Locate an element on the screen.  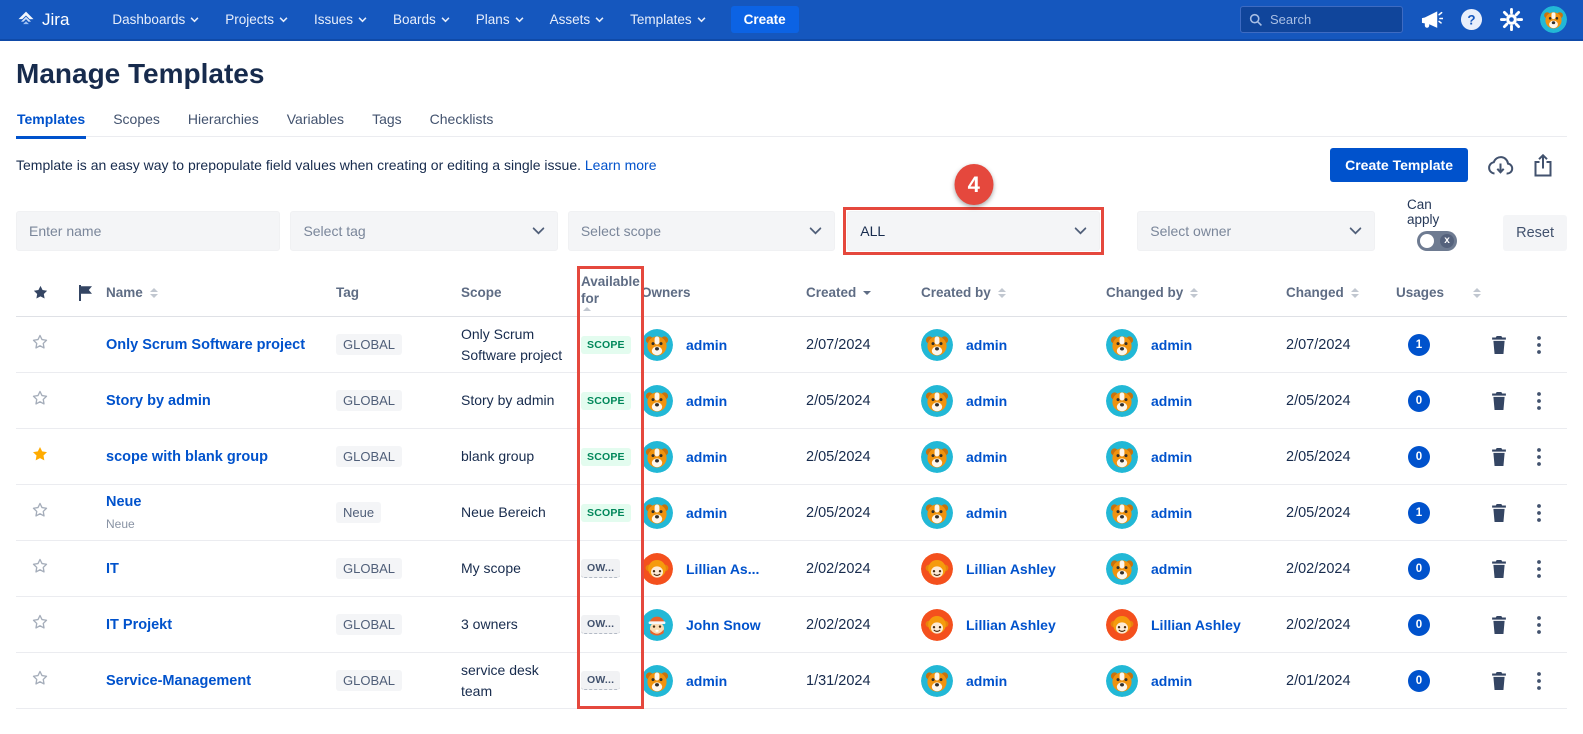
column-header-created: Created is located at coordinates (863, 292).